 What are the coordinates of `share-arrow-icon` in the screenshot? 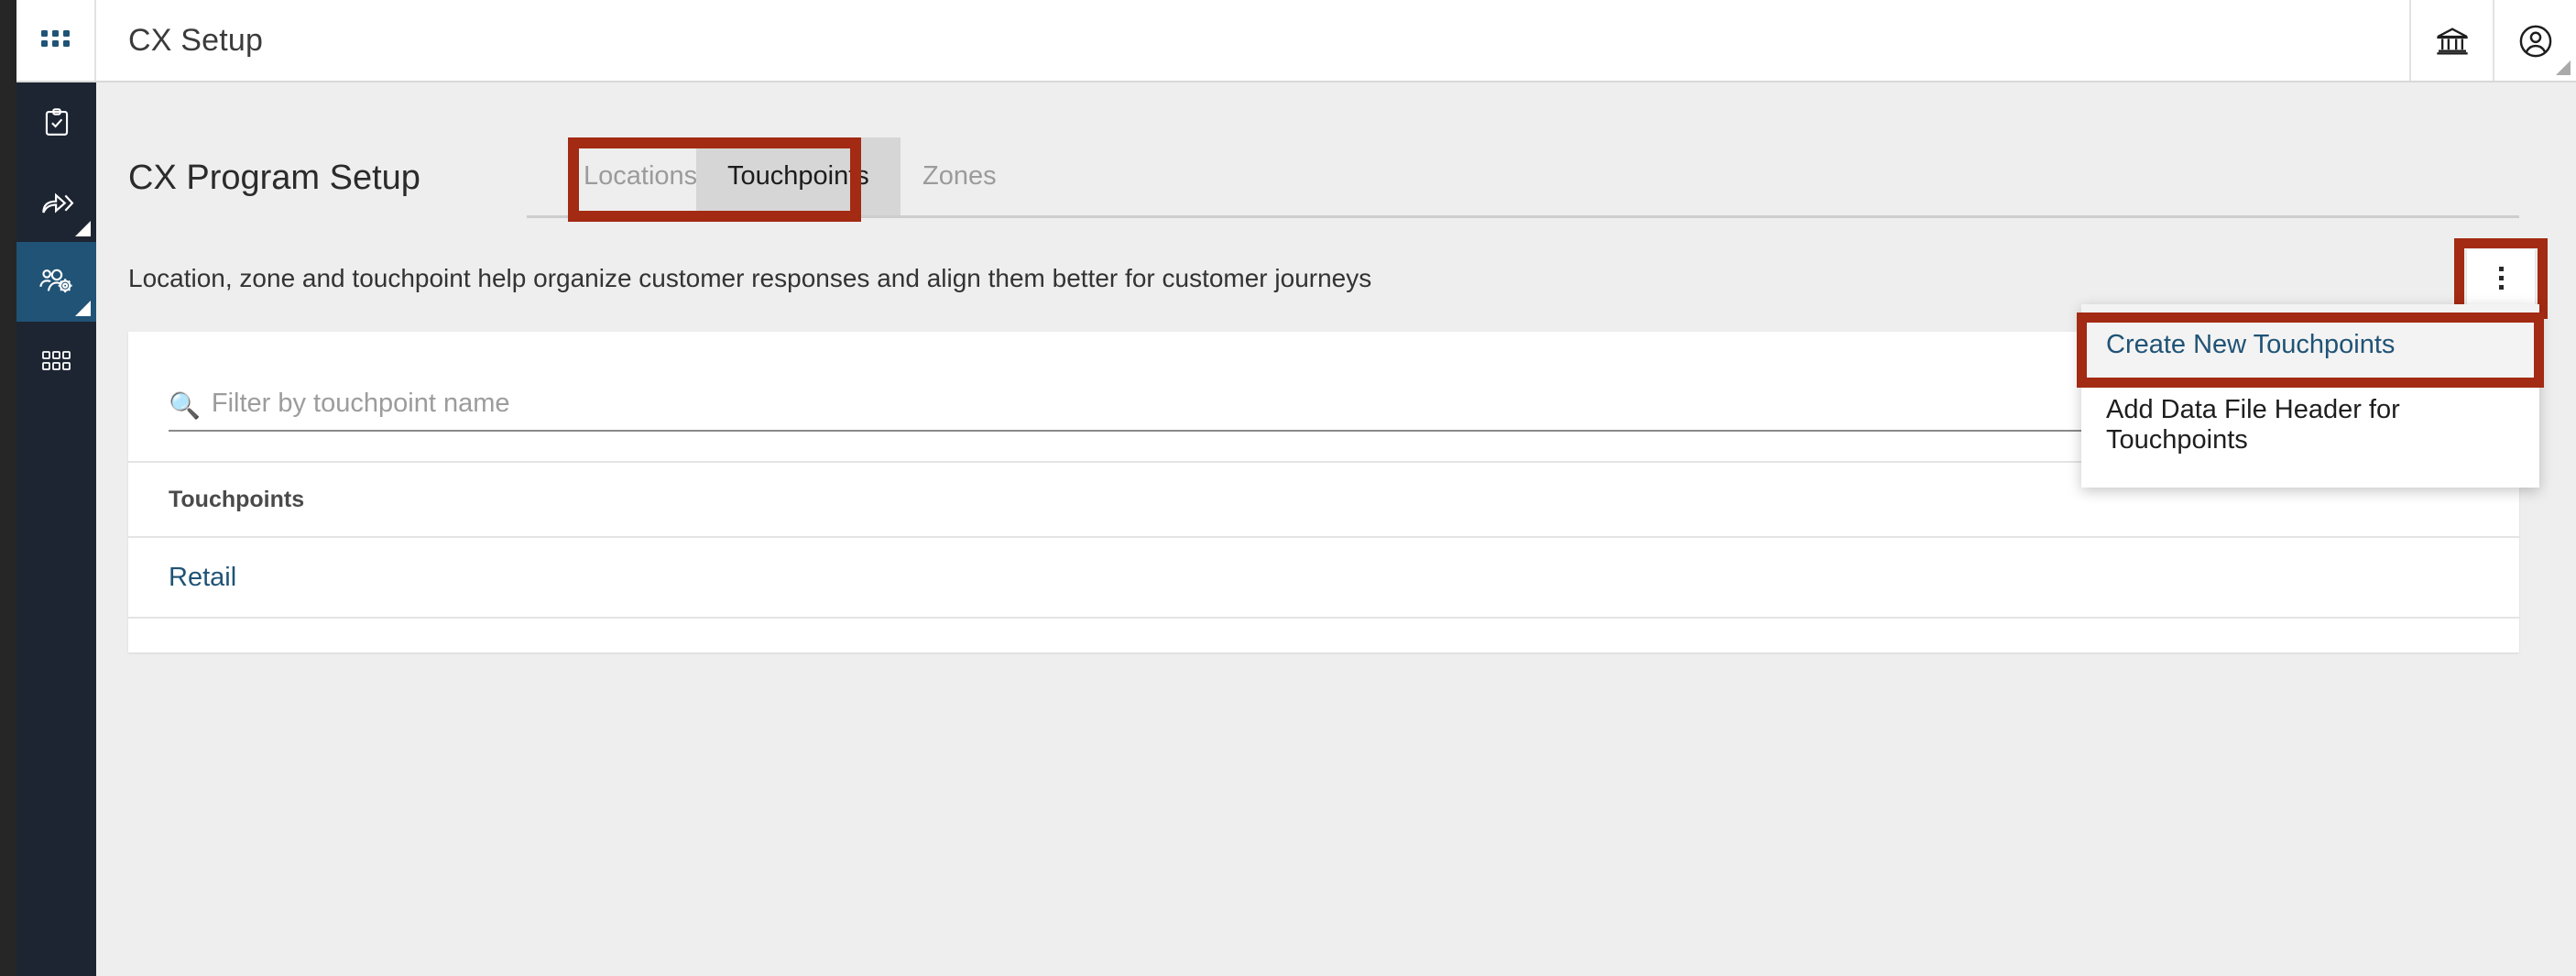 It's located at (57, 203).